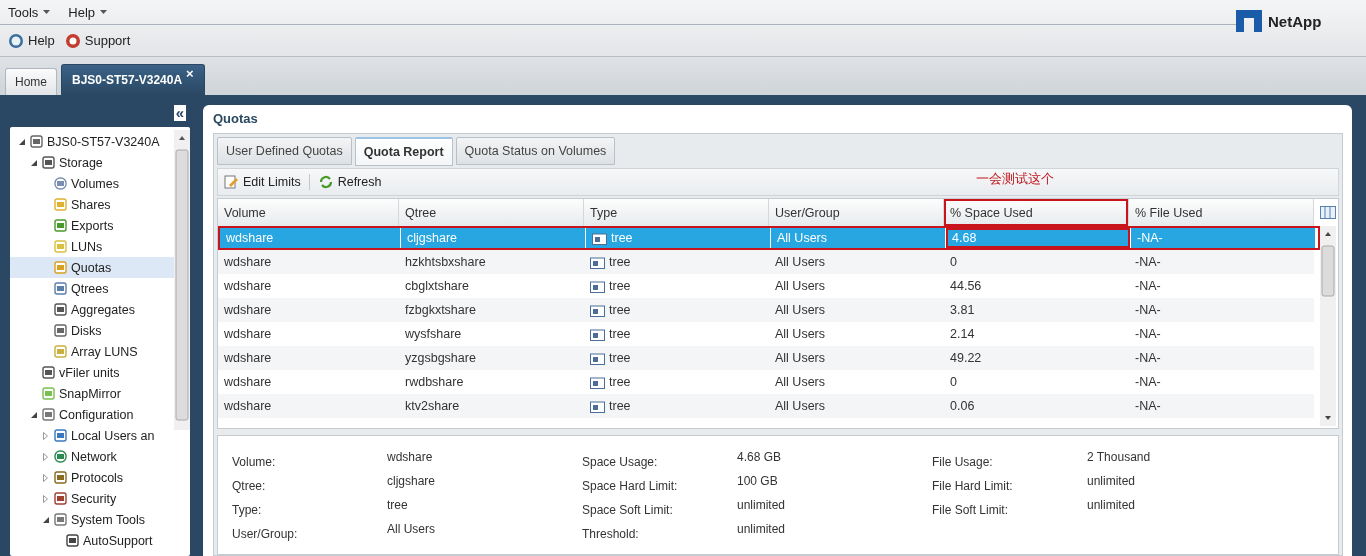 The height and width of the screenshot is (556, 1366). Describe the element at coordinates (1036, 212) in the screenshot. I see `column-header: % Space Used` at that location.